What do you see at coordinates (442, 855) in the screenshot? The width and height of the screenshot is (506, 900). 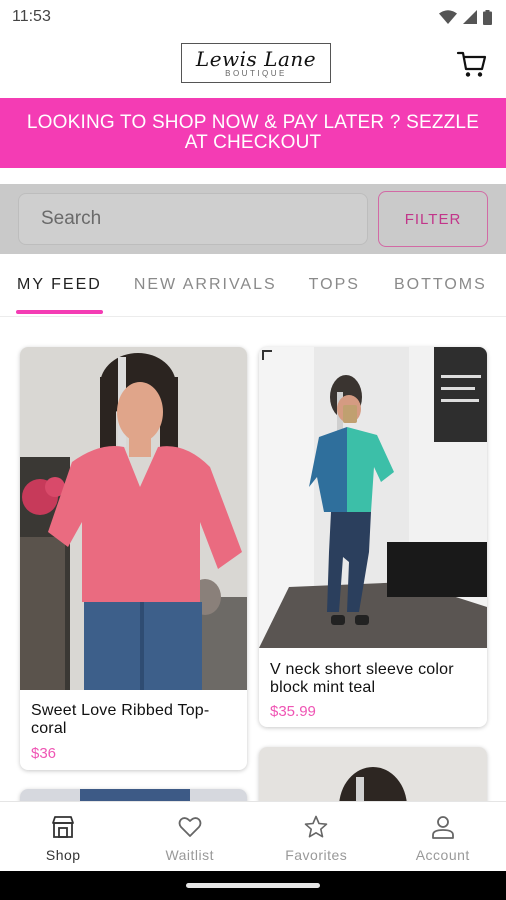 I see `nav-label: Account` at bounding box center [442, 855].